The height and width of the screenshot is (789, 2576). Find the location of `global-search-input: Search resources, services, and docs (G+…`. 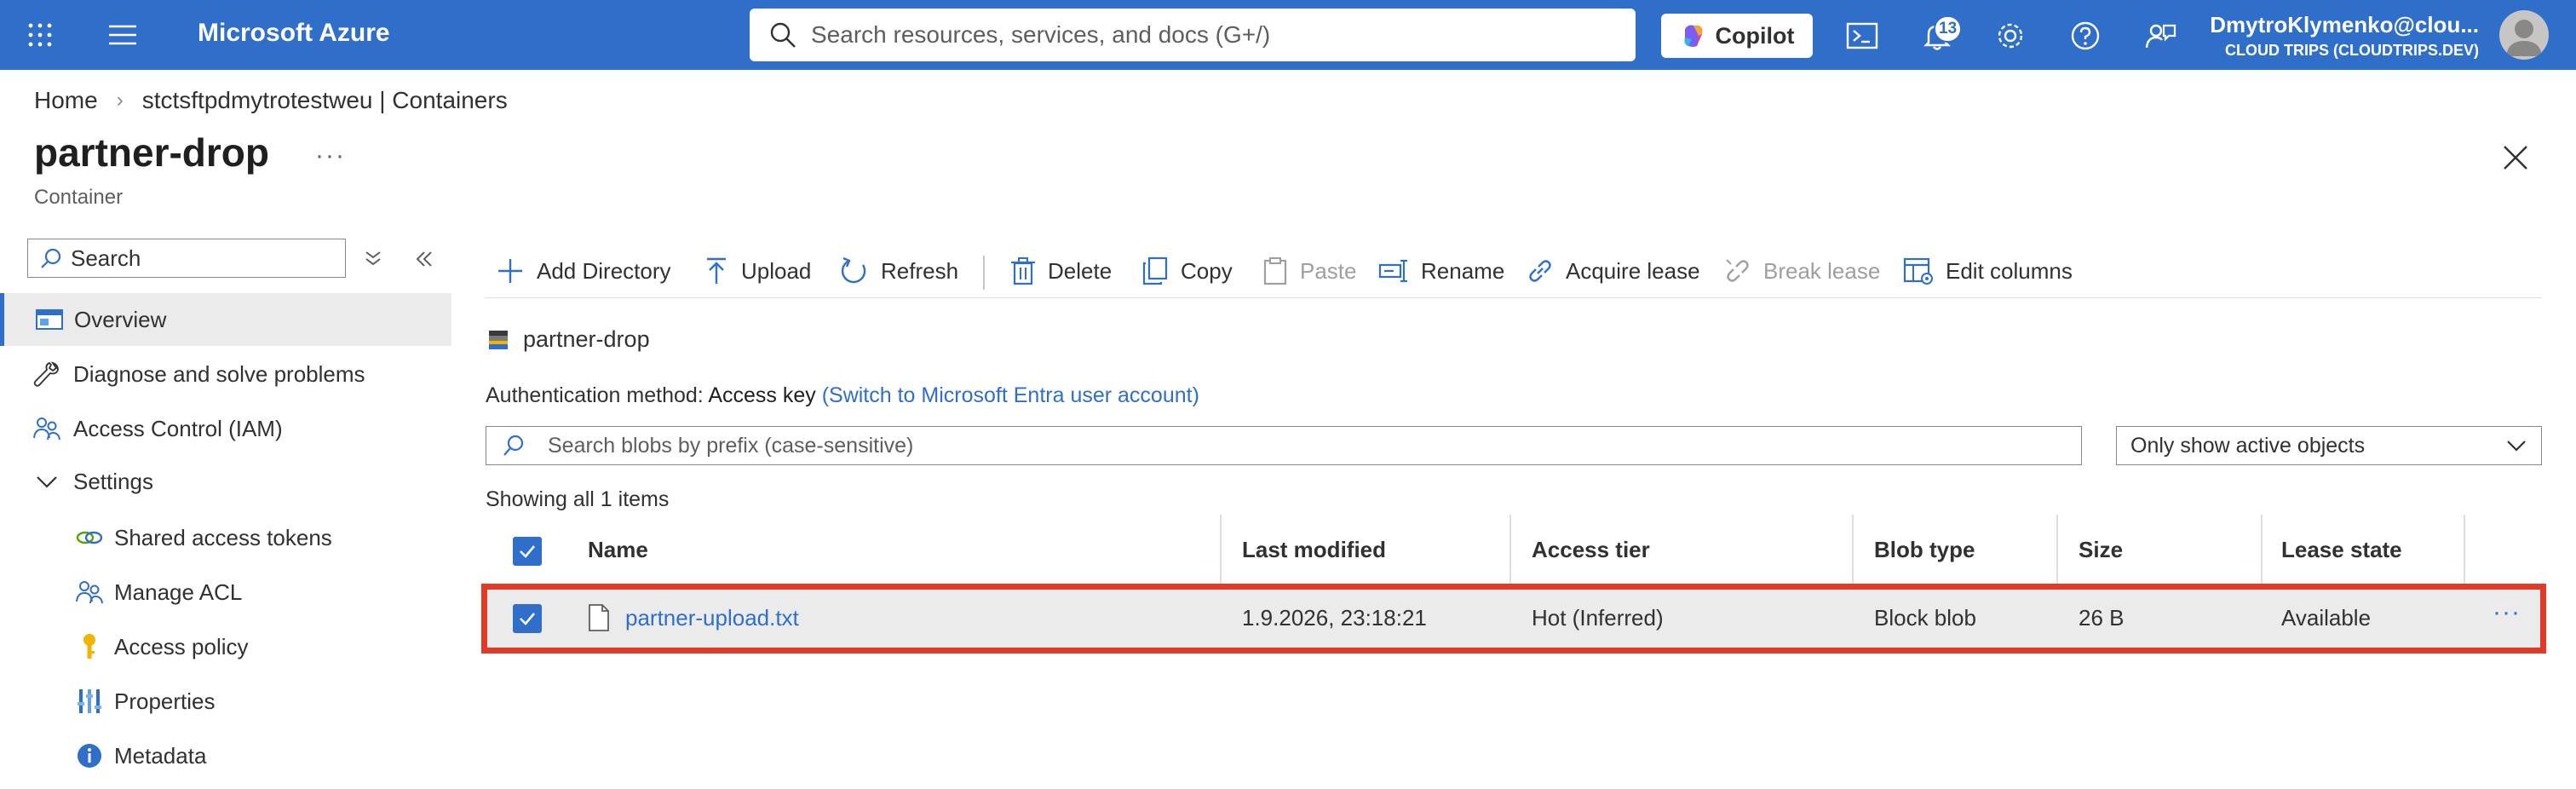

global-search-input: Search resources, services, and docs (G+… is located at coordinates (1193, 35).